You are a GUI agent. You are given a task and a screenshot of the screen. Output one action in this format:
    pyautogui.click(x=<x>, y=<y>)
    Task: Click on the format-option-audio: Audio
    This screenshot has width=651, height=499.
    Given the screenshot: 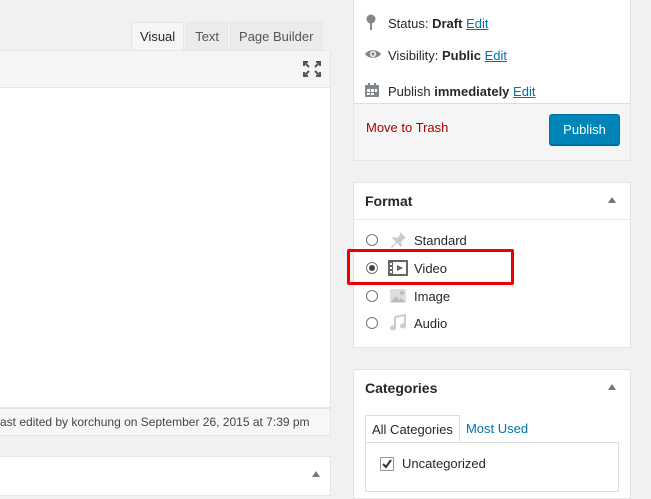 What is the action you would take?
    pyautogui.click(x=406, y=323)
    